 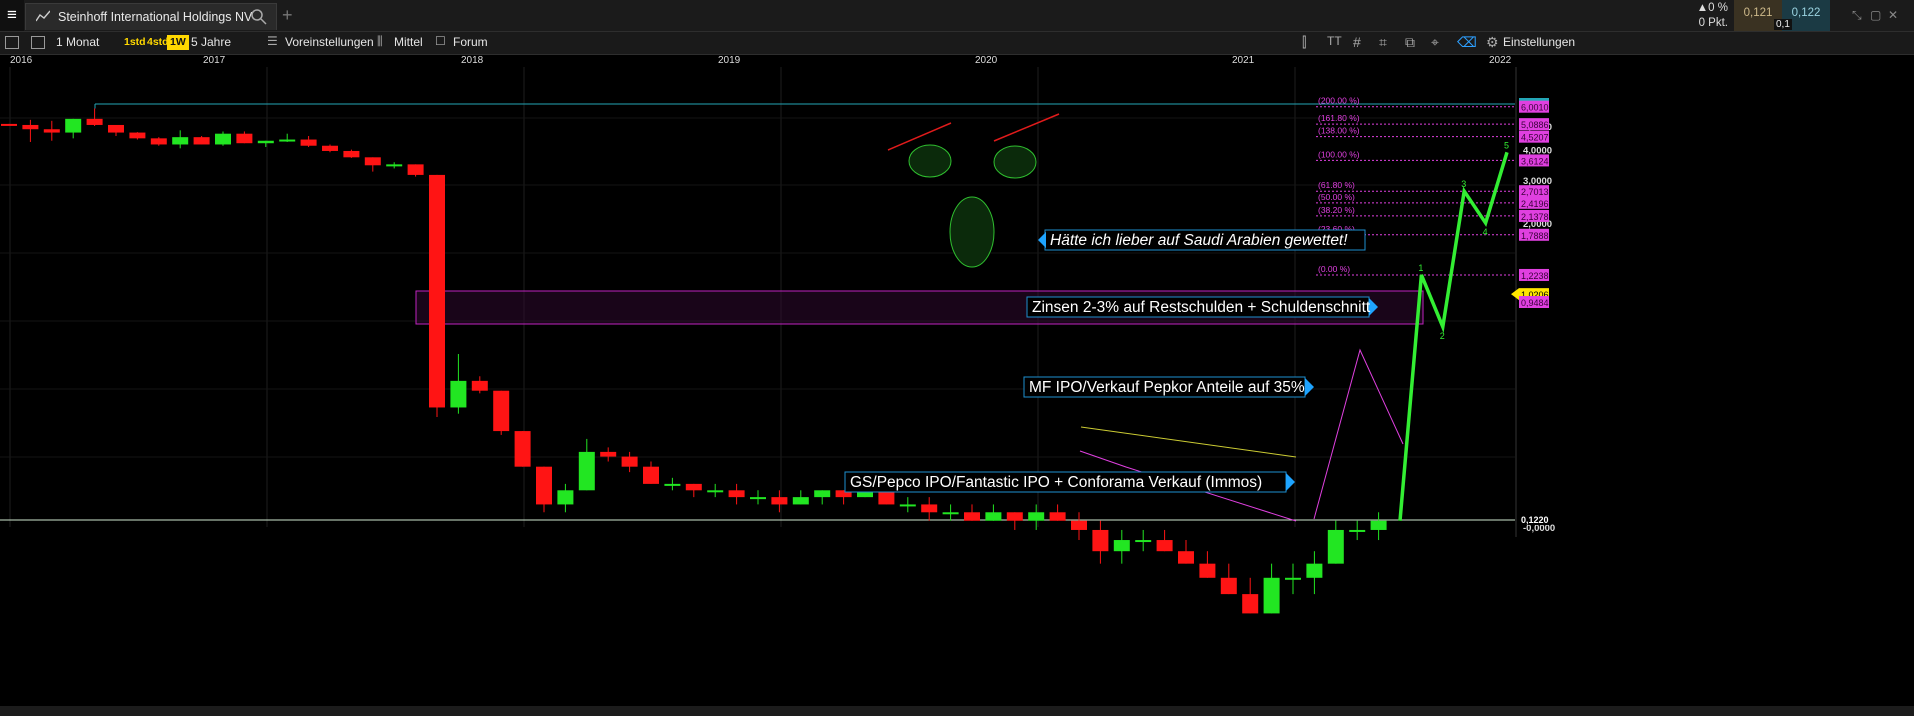 What do you see at coordinates (211, 42) in the screenshot?
I see `range-select: 5 Jahre` at bounding box center [211, 42].